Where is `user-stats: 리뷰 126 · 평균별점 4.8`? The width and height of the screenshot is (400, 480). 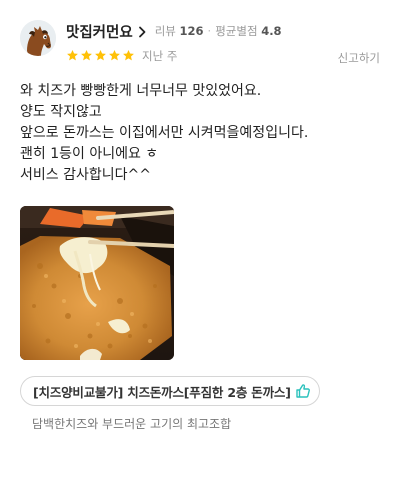 user-stats: 리뷰 126 · 평균별점 4.8 is located at coordinates (218, 31).